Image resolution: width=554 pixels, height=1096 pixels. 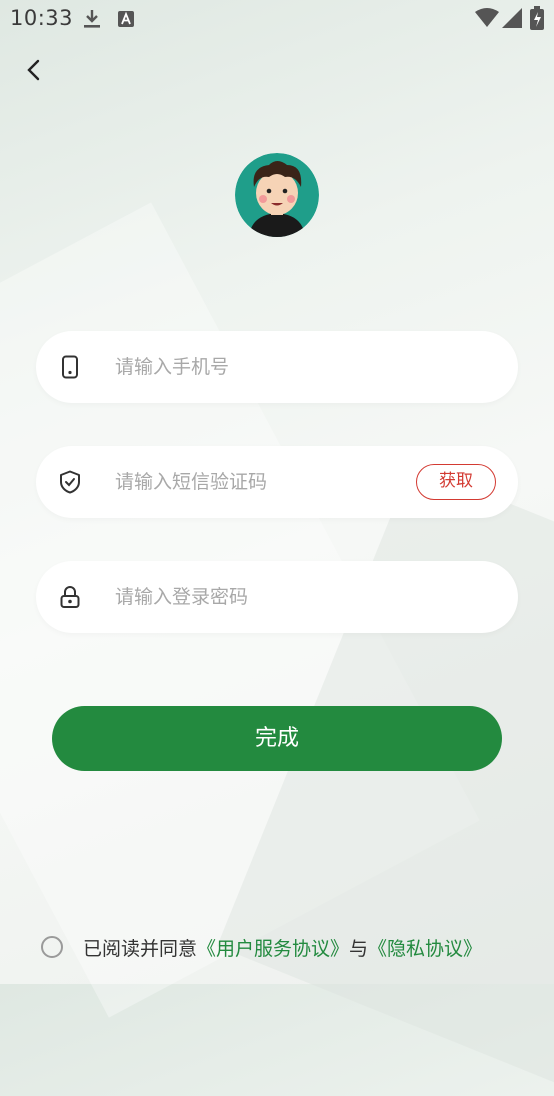 What do you see at coordinates (181, 597) in the screenshot?
I see `password-input: 请输入登录密码` at bounding box center [181, 597].